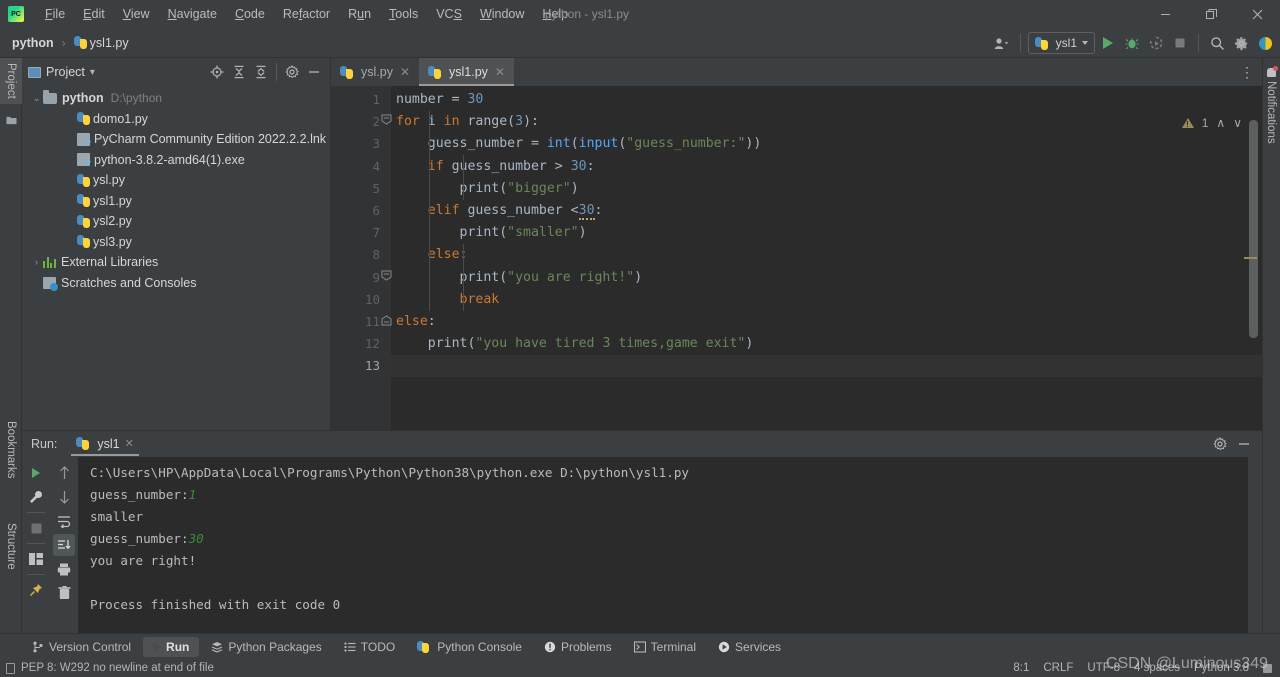 Image resolution: width=1280 pixels, height=677 pixels. What do you see at coordinates (61, 72) in the screenshot?
I see `project-panel-title-group: Project ▾` at bounding box center [61, 72].